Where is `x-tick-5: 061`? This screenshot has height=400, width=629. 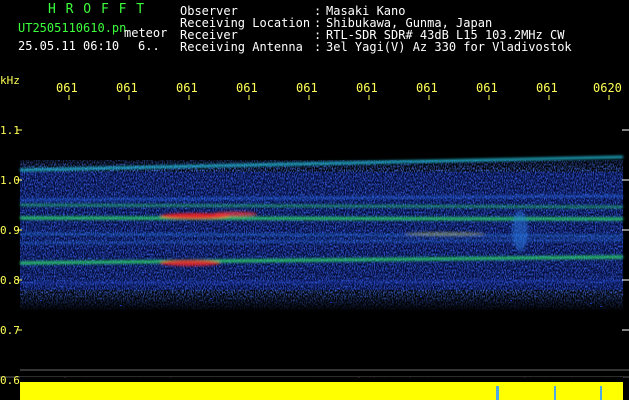
x-tick-5: 061 is located at coordinates (367, 88).